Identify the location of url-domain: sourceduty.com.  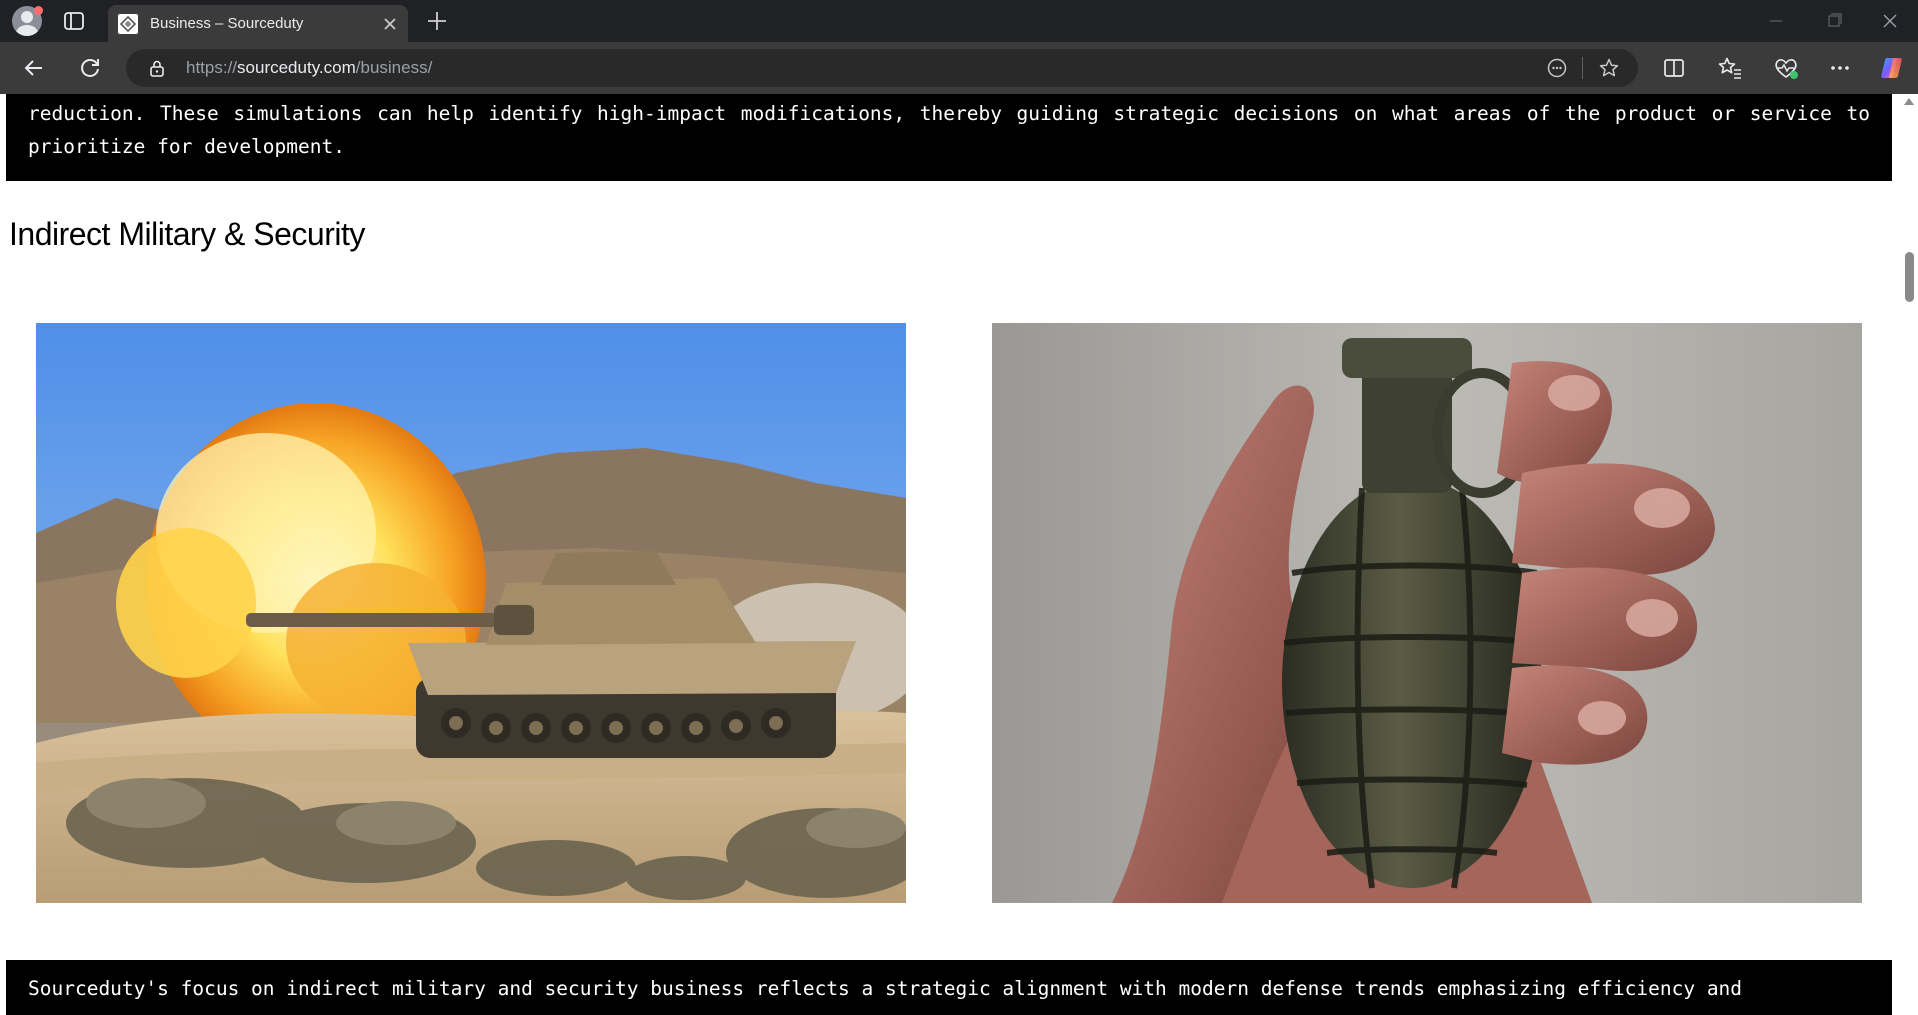
(296, 67).